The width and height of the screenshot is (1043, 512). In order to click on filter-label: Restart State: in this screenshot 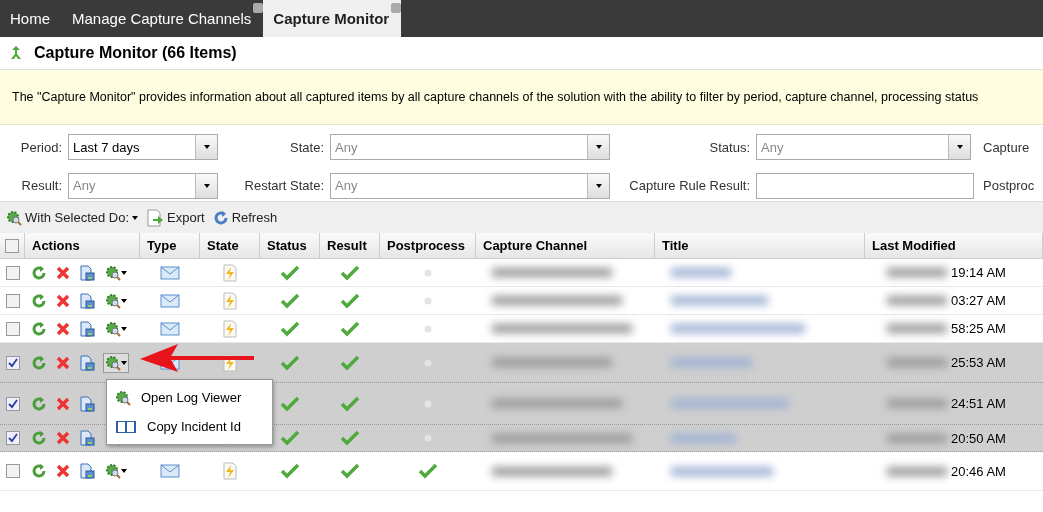, I will do `click(283, 186)`.